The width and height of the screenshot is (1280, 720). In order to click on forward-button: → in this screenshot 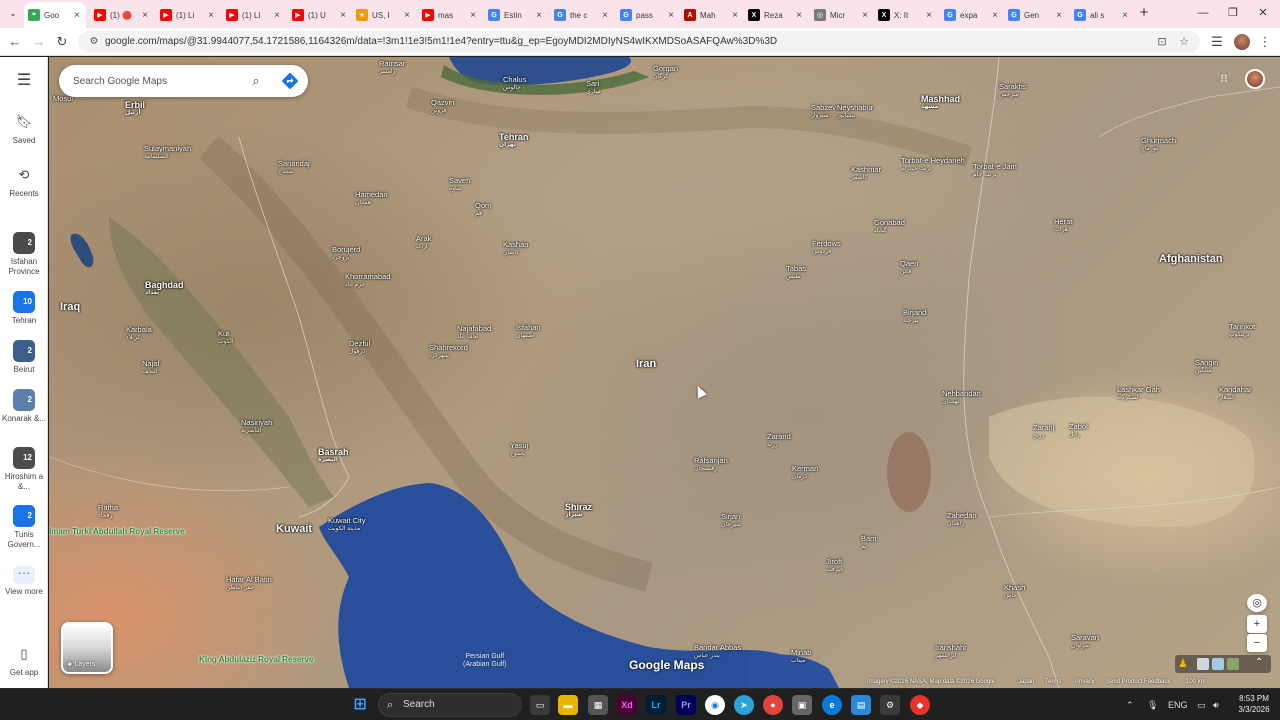, I will do `click(39, 42)`.